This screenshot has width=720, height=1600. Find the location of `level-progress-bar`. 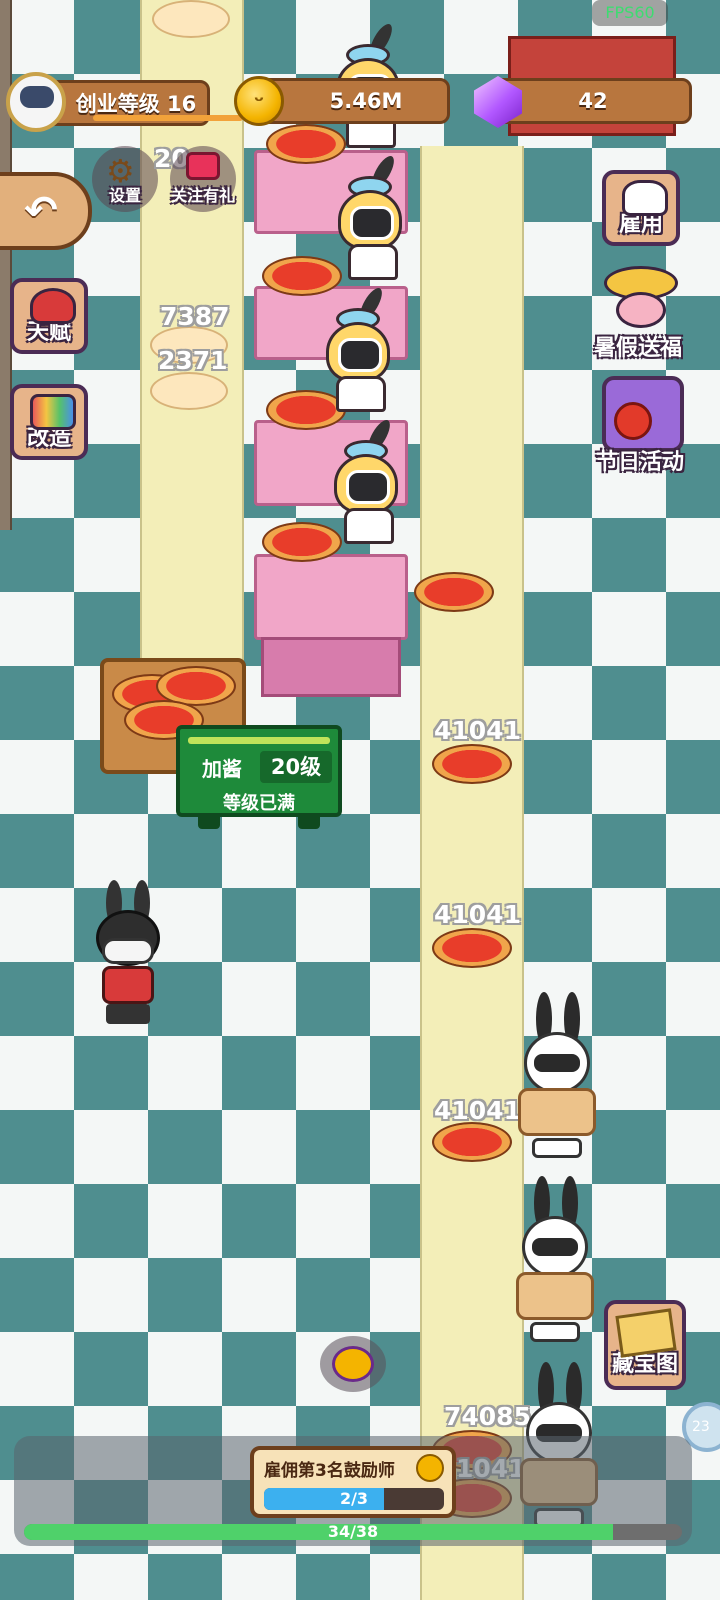

level-progress-bar is located at coordinates (168, 118).